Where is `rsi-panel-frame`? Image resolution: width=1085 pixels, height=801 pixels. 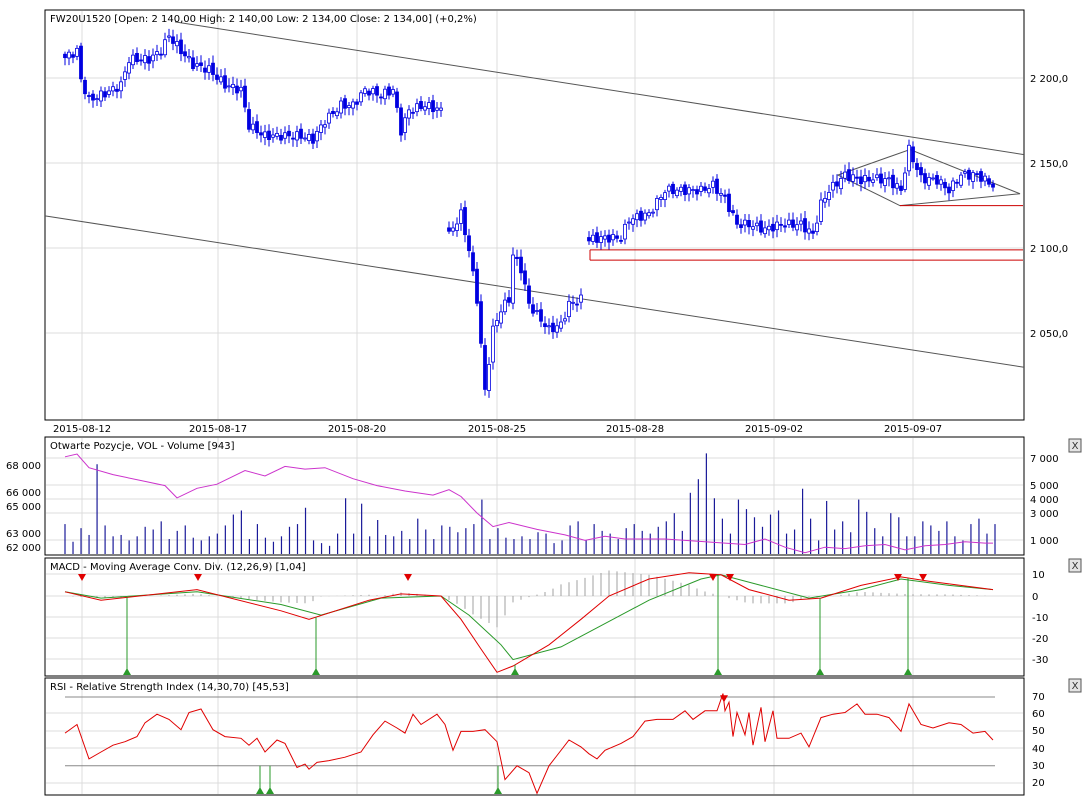
rsi-panel-frame is located at coordinates (534, 736).